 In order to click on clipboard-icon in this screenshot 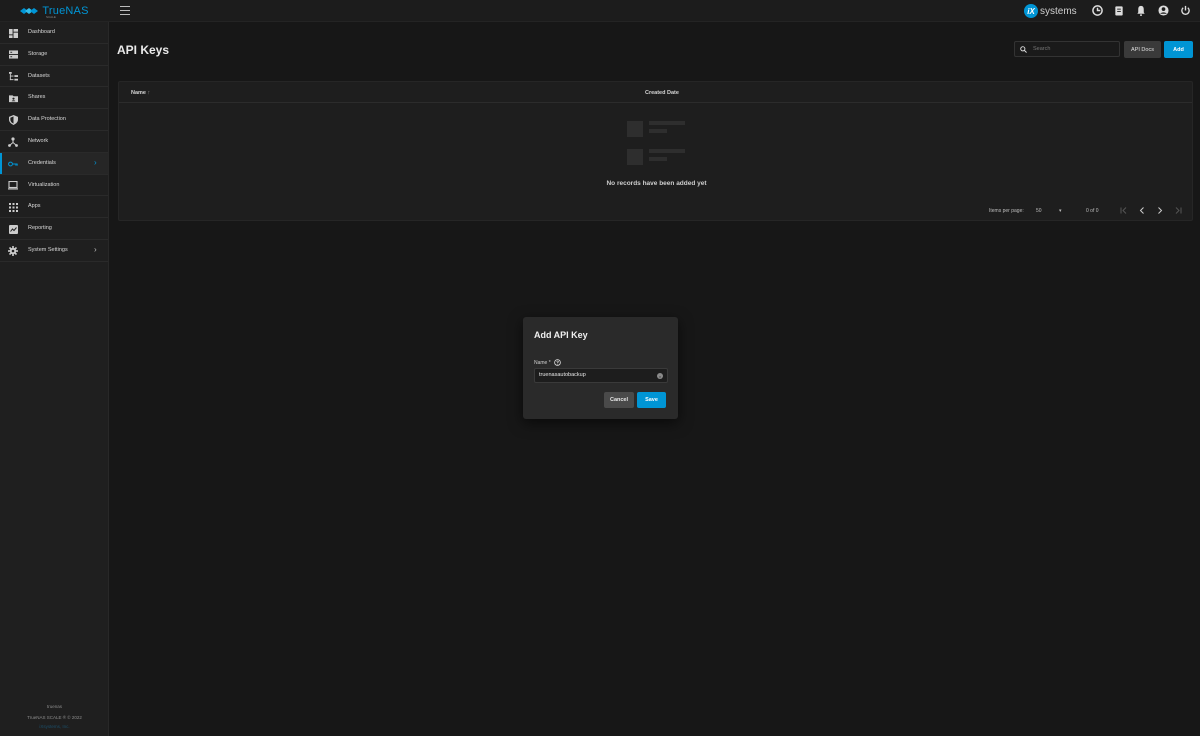, I will do `click(1119, 10)`.